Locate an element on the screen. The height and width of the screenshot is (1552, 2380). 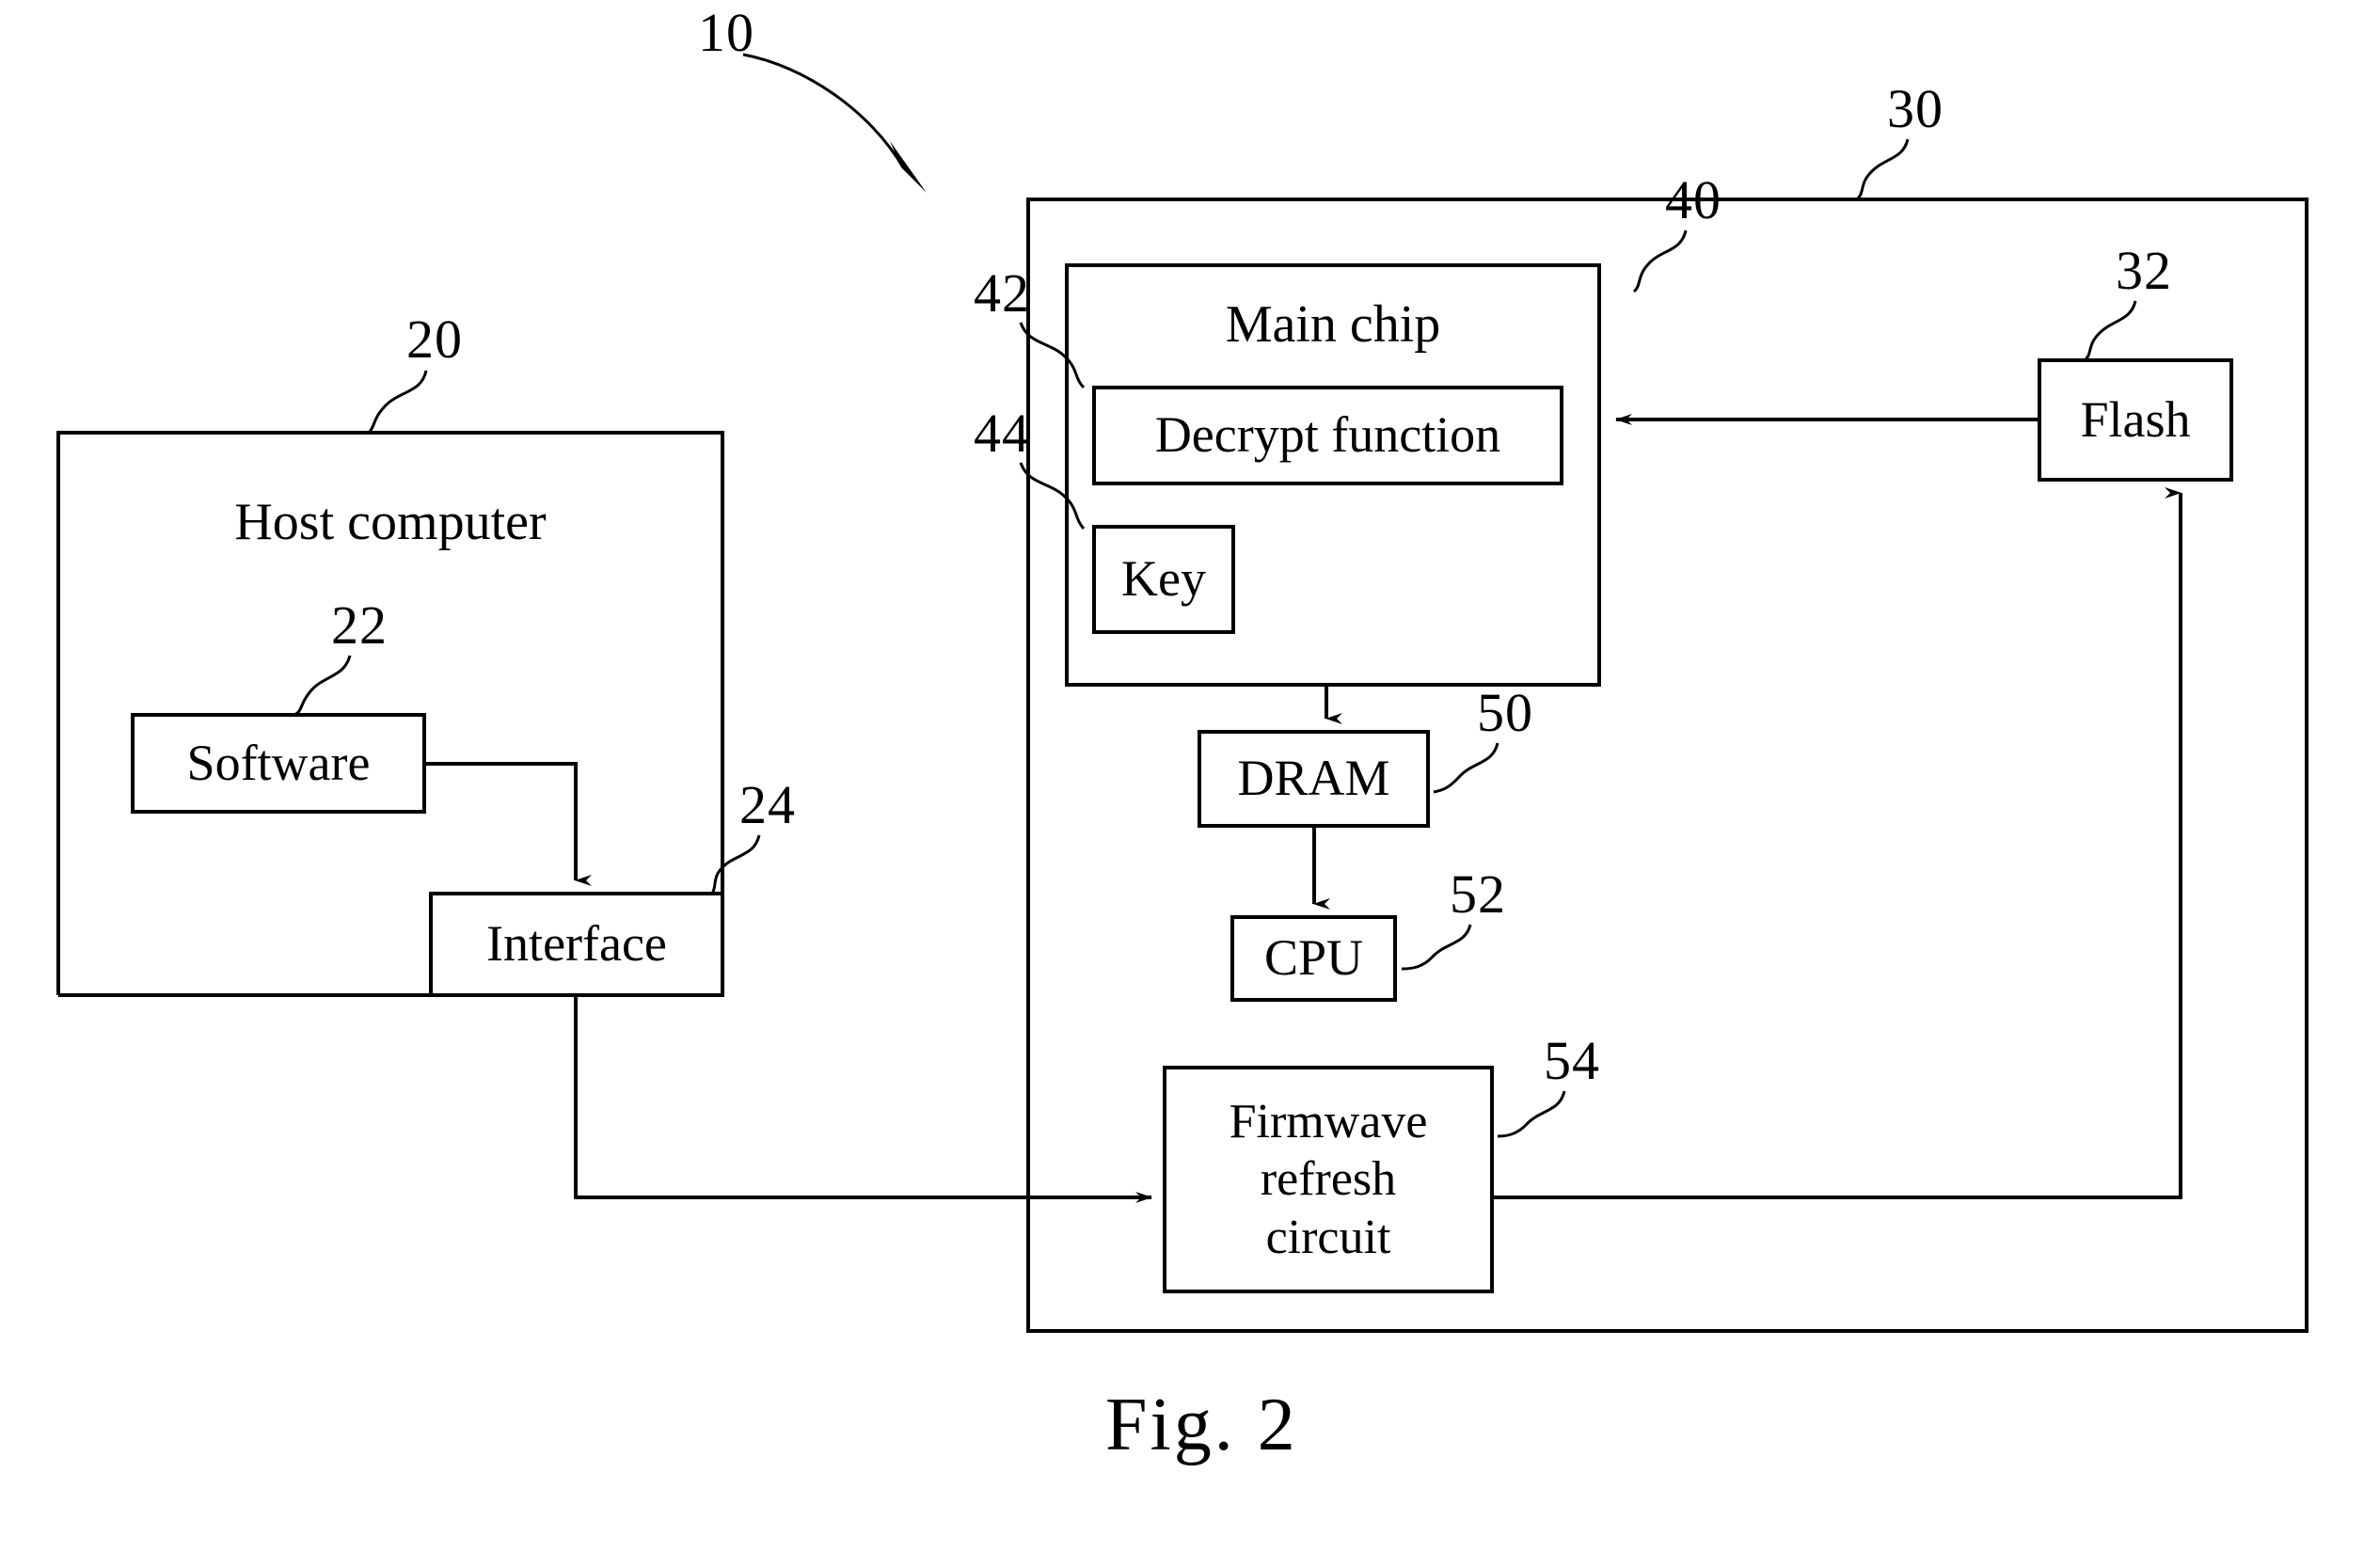
ref-numeral-32: 32 is located at coordinates (2144, 270).